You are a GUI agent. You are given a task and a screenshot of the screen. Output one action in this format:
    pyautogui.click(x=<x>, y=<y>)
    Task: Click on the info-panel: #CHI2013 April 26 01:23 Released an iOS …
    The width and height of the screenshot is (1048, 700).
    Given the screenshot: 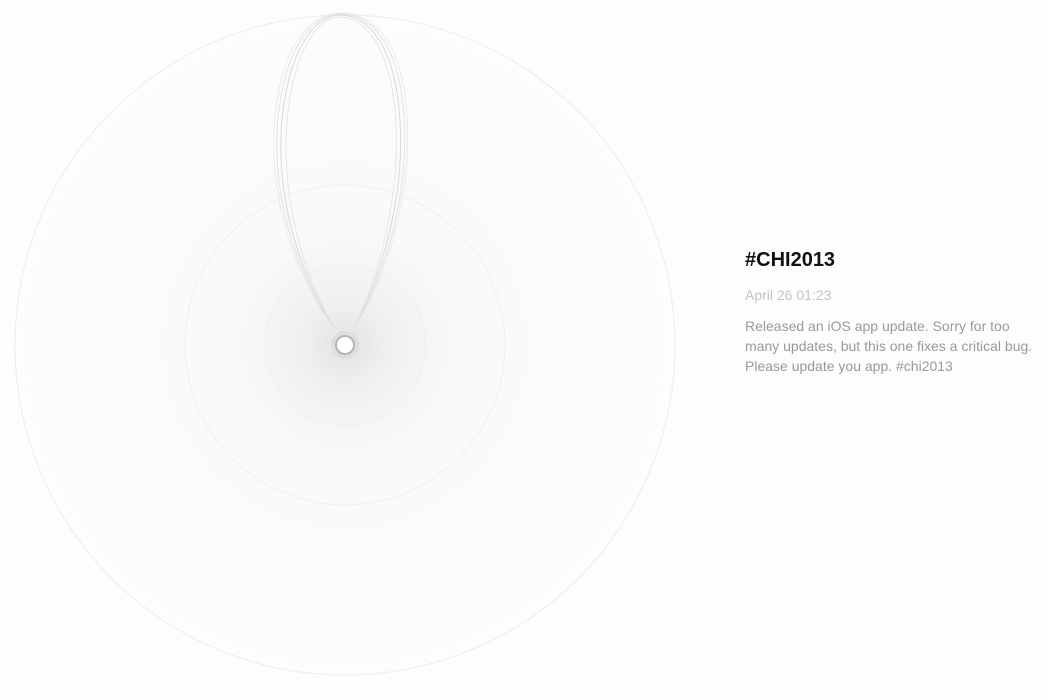 What is the action you would take?
    pyautogui.click(x=895, y=312)
    